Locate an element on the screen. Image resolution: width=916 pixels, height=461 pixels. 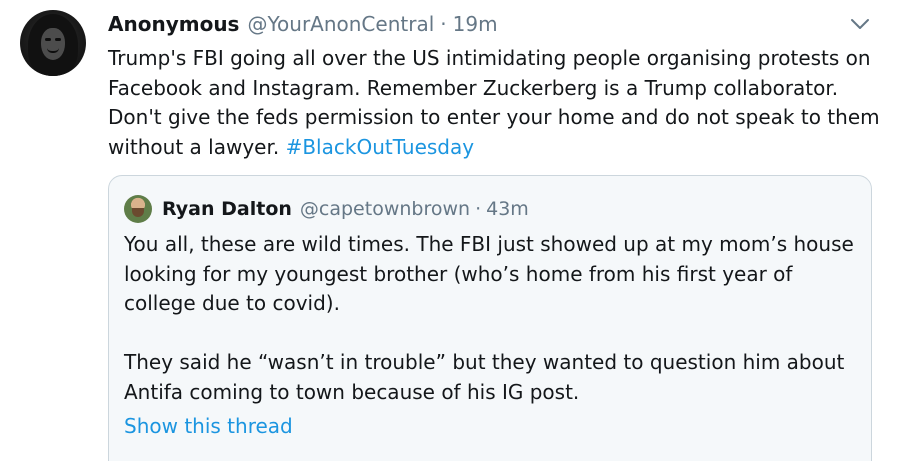
quoted-author-handle: @capetownbrown is located at coordinates (385, 209).